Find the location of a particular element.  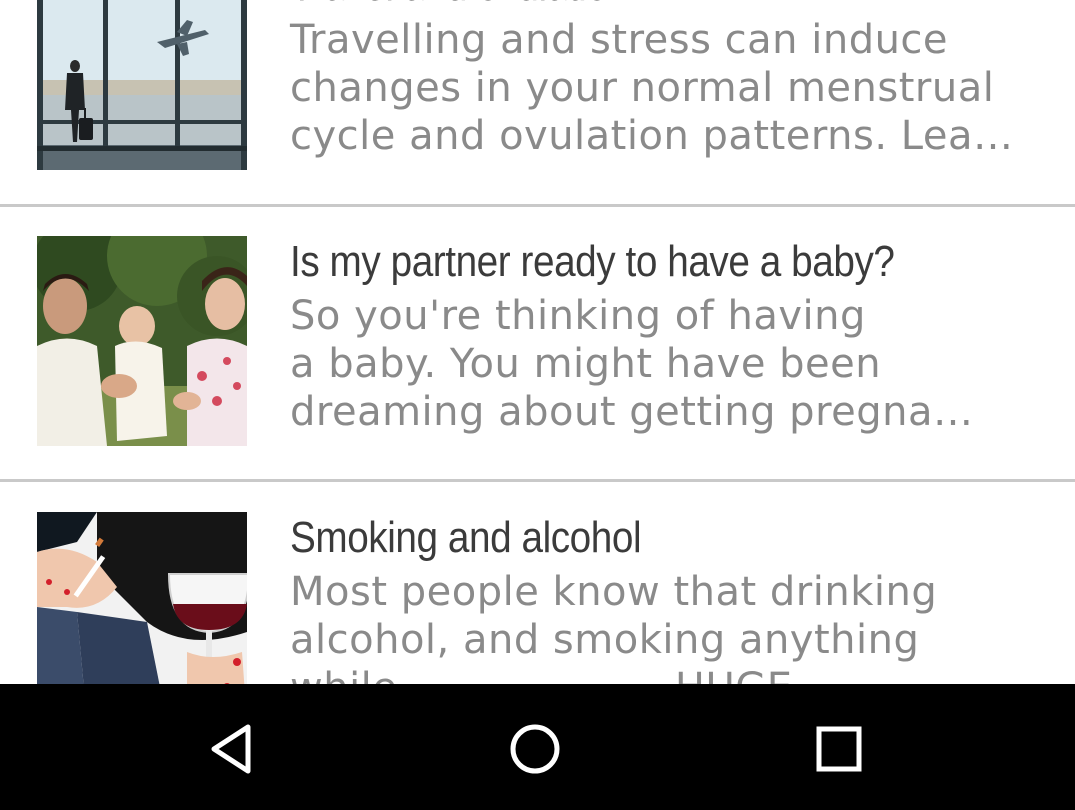

recents-button is located at coordinates (839, 749).